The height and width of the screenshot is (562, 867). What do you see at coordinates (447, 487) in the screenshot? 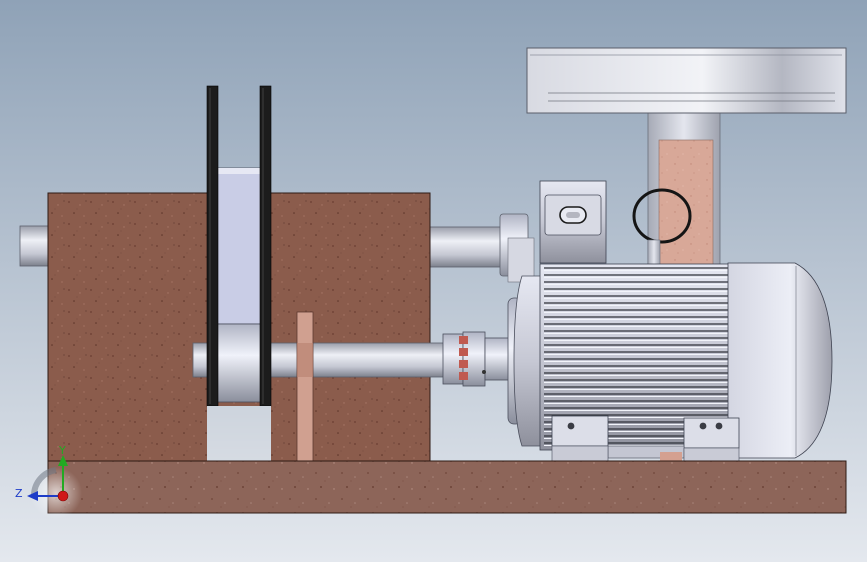
I see `base-plate` at bounding box center [447, 487].